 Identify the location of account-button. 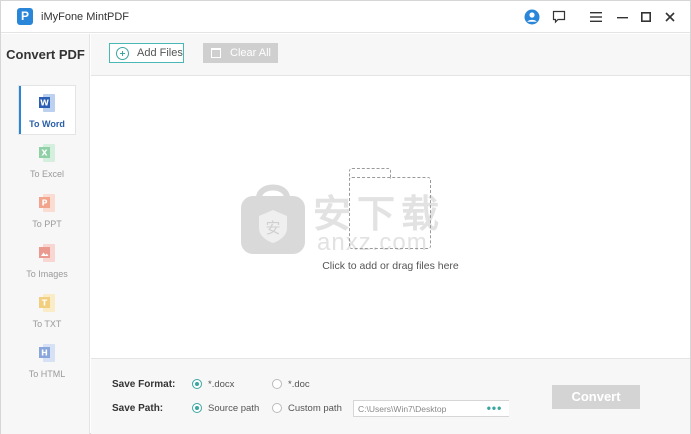
(532, 17).